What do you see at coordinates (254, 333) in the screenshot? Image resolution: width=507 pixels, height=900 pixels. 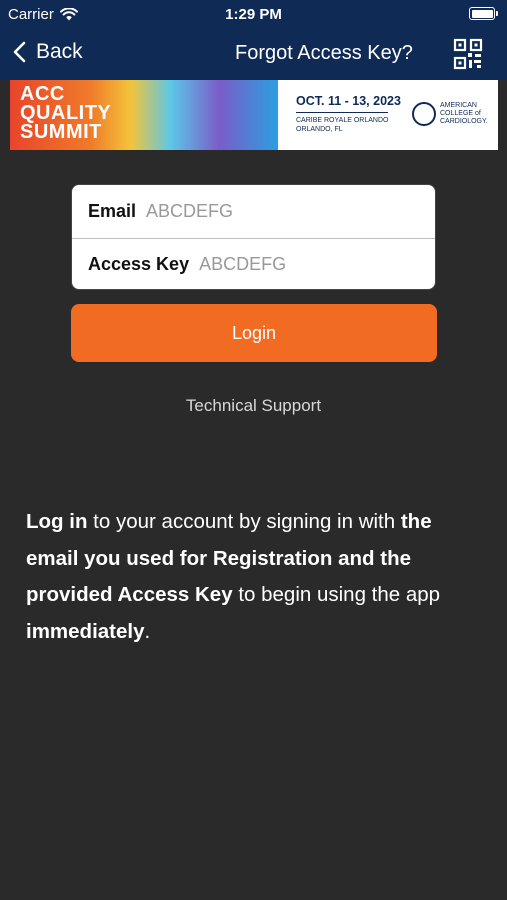 I see `login-button: Login` at bounding box center [254, 333].